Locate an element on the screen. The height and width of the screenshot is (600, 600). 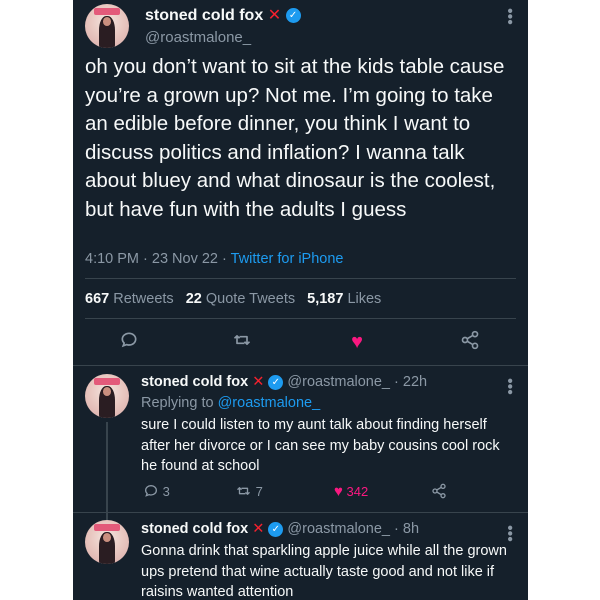
reply-header: stoned cold fox ✕ ✓ @roastmalone_ · 22h is located at coordinates (284, 382).